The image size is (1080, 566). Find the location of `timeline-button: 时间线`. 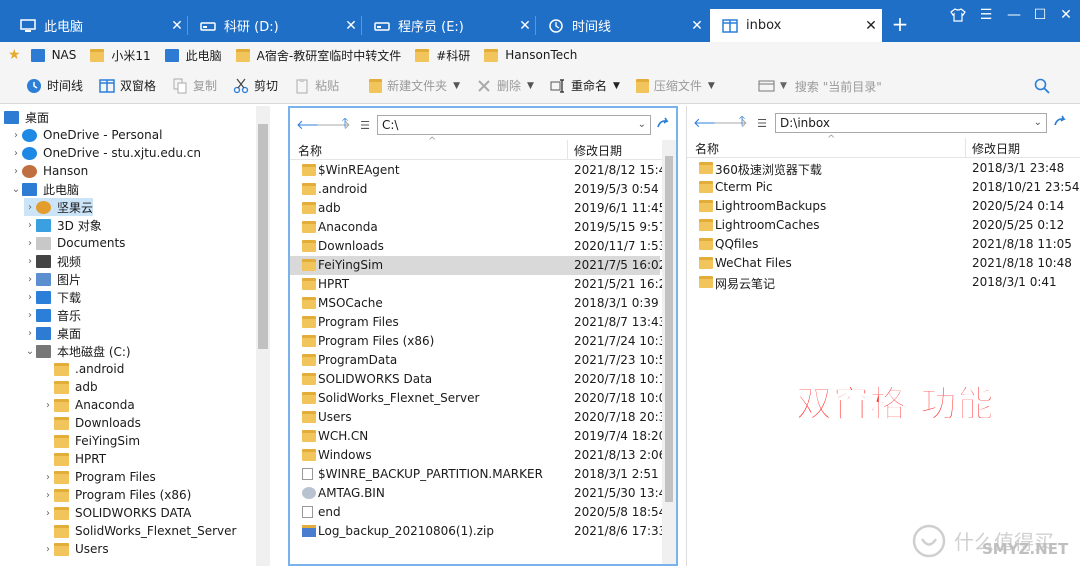

timeline-button: 时间线 is located at coordinates (54, 85).